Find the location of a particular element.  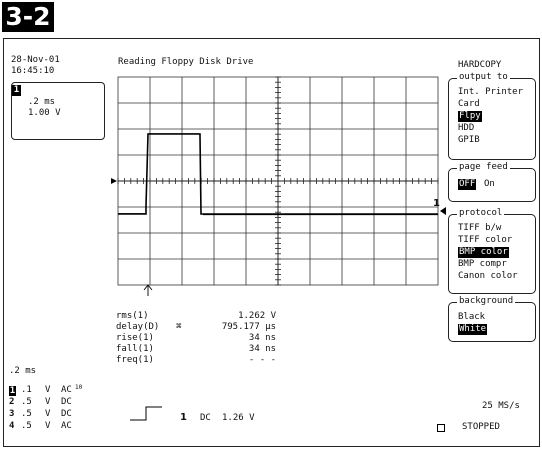

measurement-label: delay(D) is located at coordinates (138, 327).